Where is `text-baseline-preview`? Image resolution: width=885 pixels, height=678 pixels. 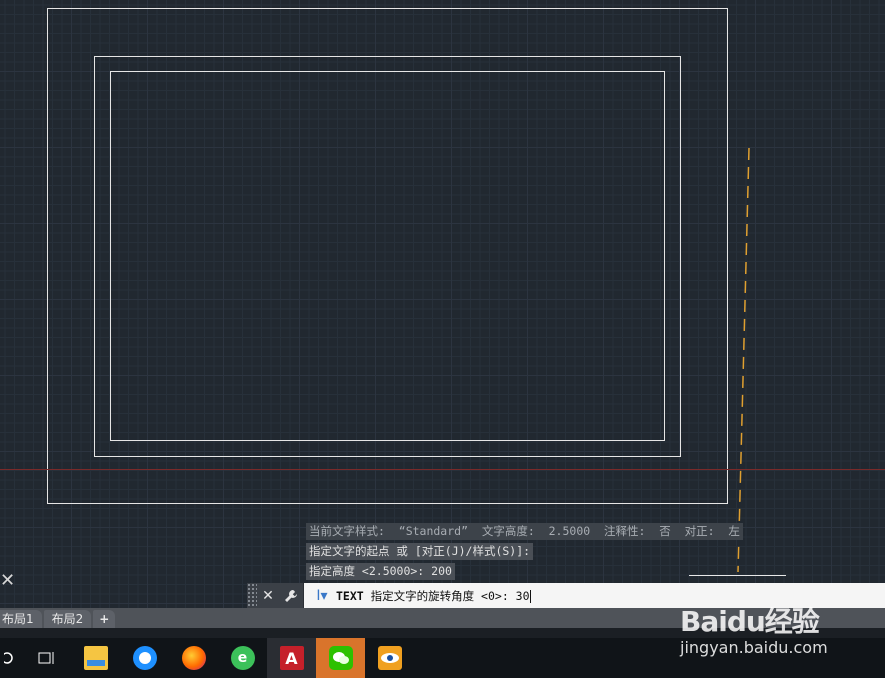
text-baseline-preview is located at coordinates (737, 575).